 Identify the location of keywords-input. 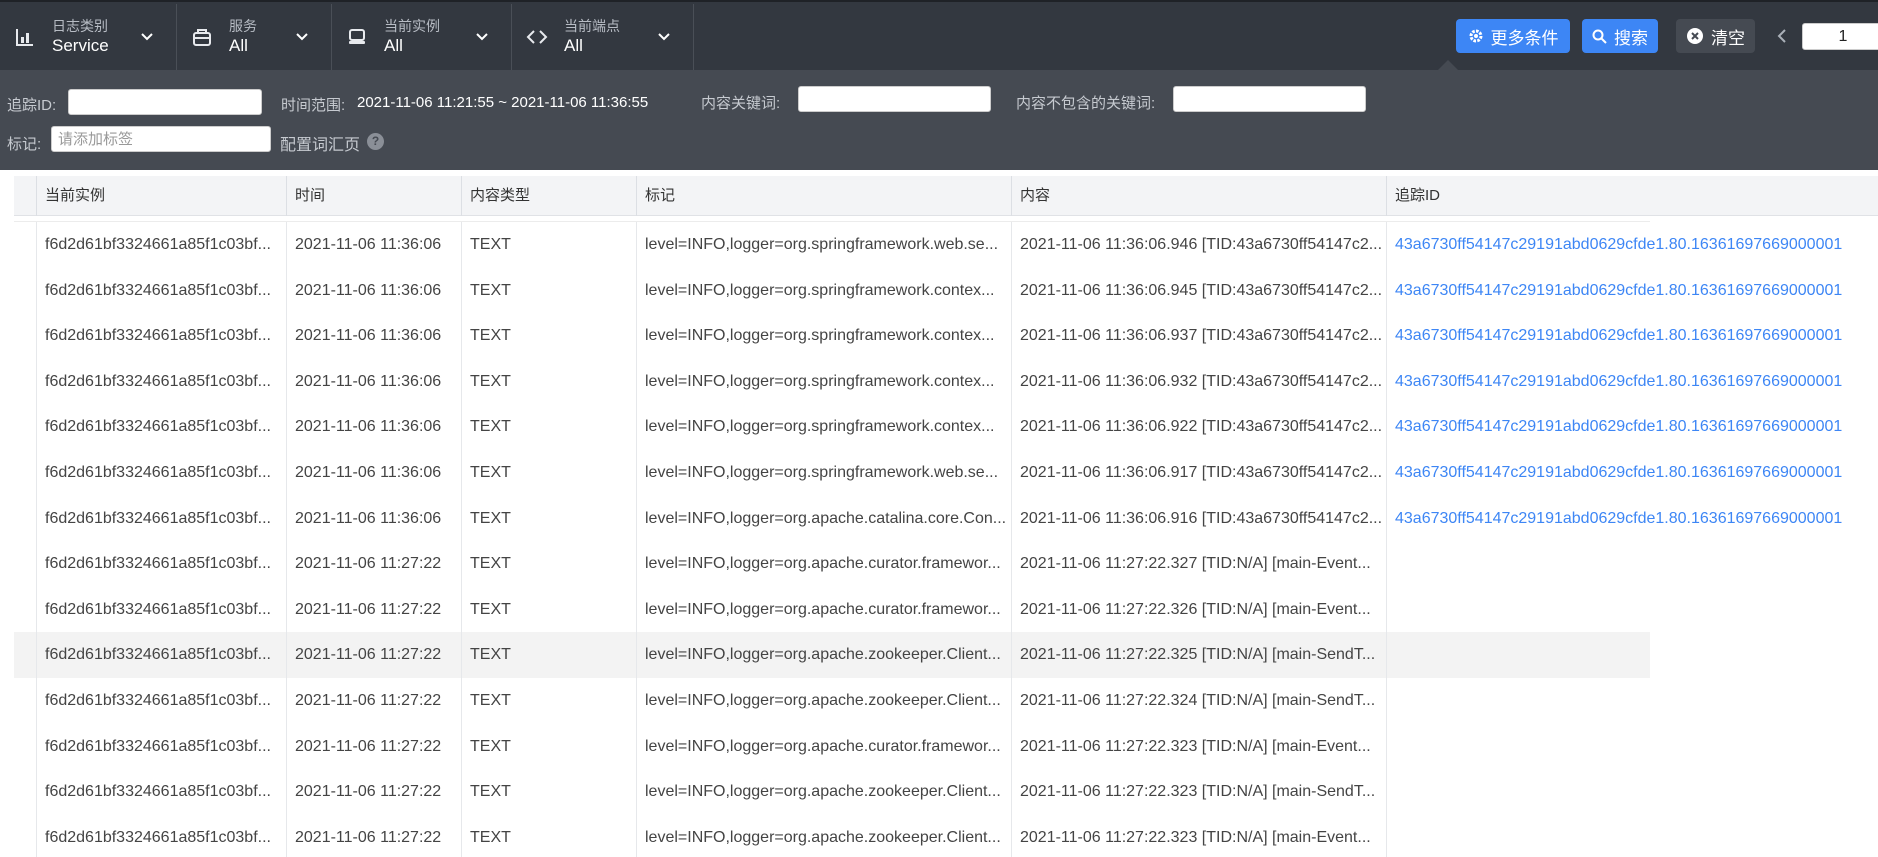
(894, 99).